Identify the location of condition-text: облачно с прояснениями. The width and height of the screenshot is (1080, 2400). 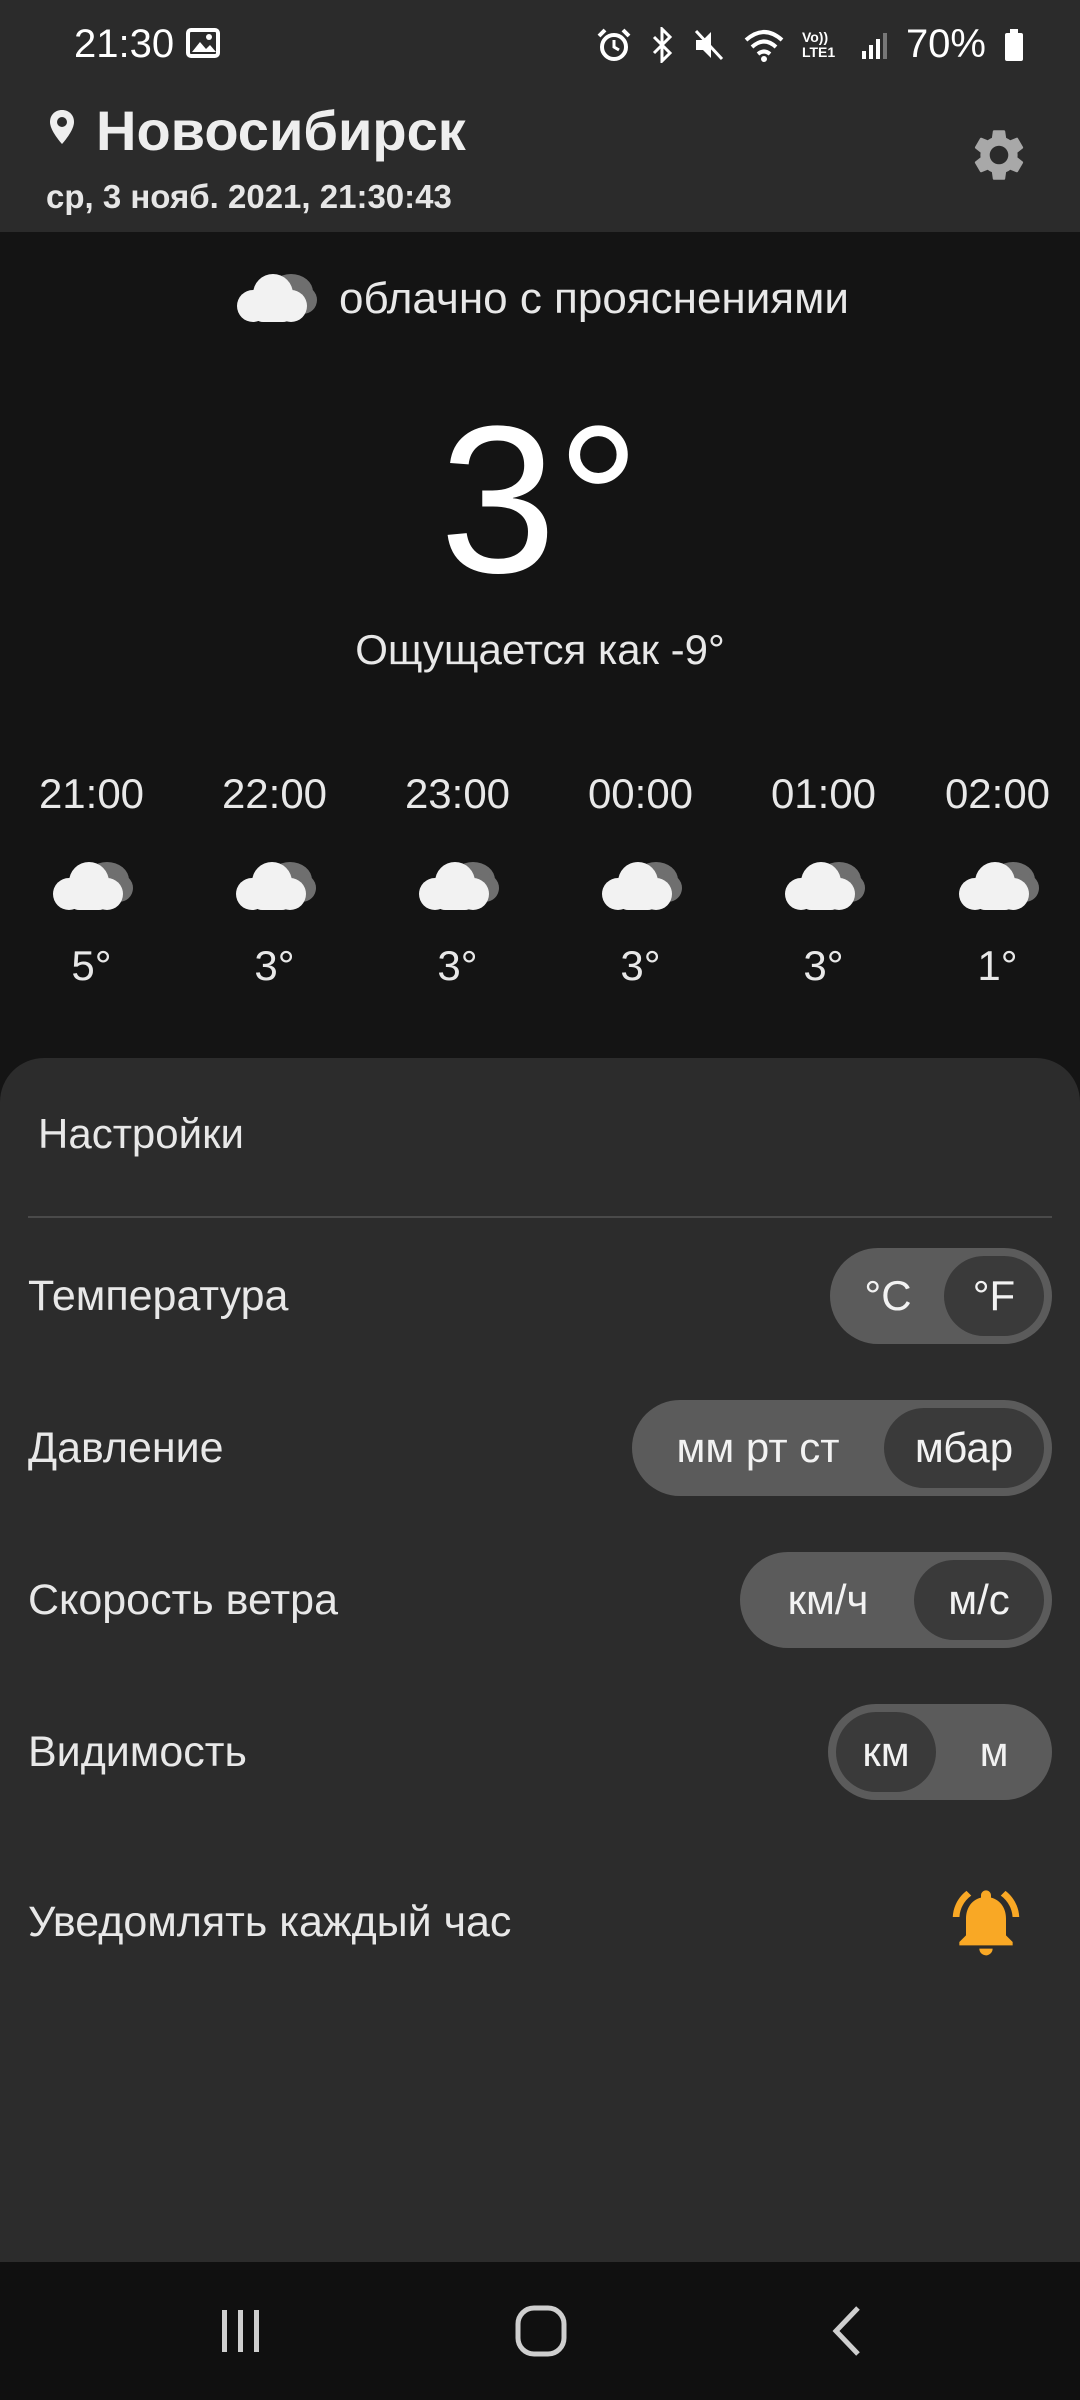
(594, 298).